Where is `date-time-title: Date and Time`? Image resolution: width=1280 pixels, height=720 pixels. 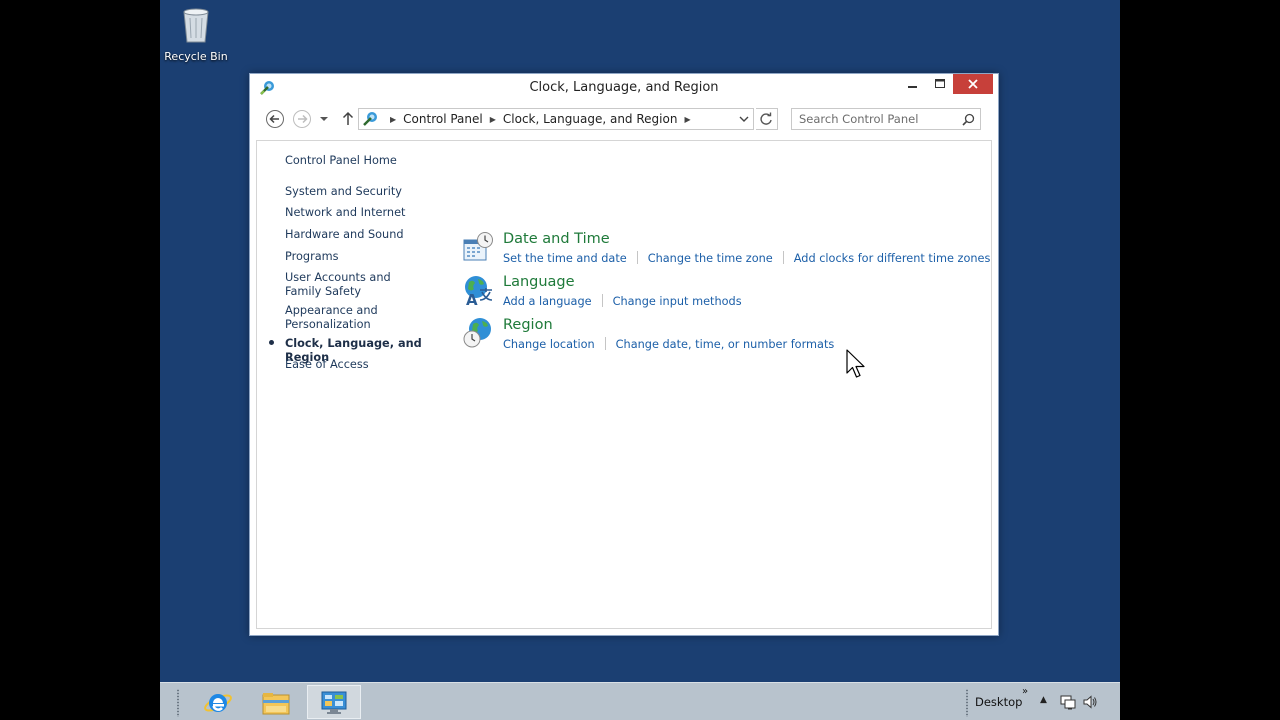 date-time-title: Date and Time is located at coordinates (556, 239).